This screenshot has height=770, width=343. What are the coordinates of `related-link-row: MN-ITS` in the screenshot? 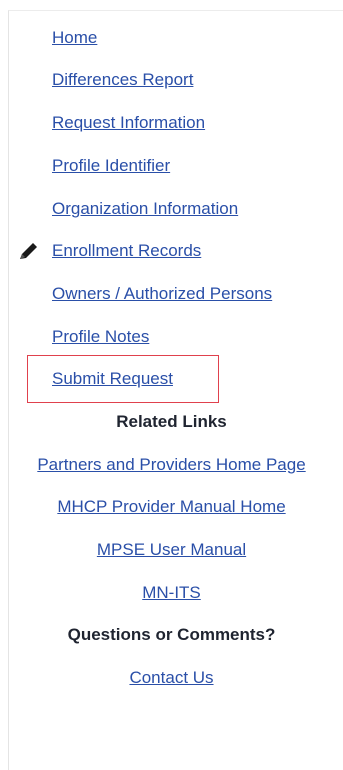 It's located at (171, 593).